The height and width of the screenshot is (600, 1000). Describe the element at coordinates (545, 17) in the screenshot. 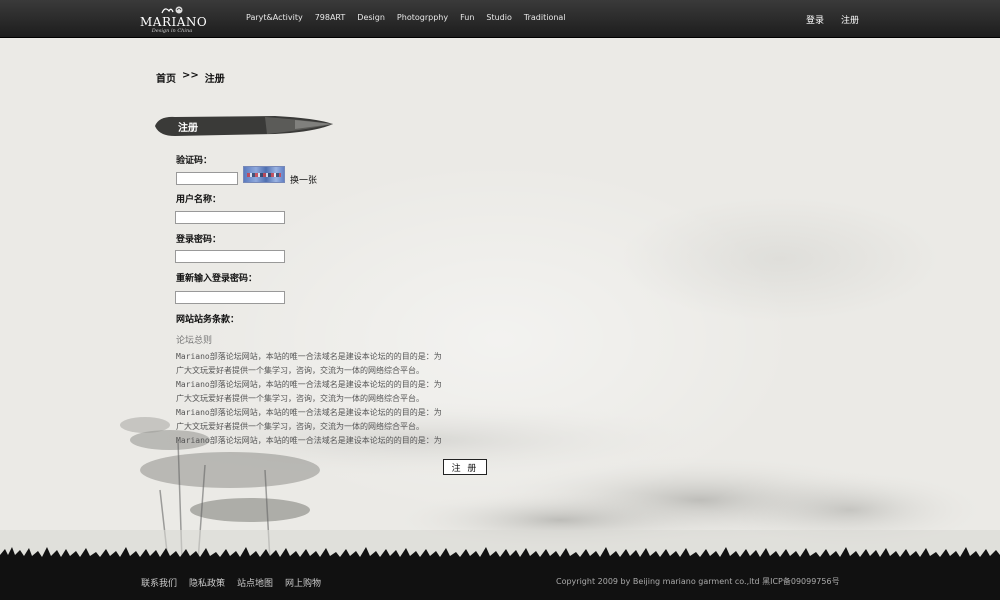

I see `nav-item-traditional: Traditional` at that location.